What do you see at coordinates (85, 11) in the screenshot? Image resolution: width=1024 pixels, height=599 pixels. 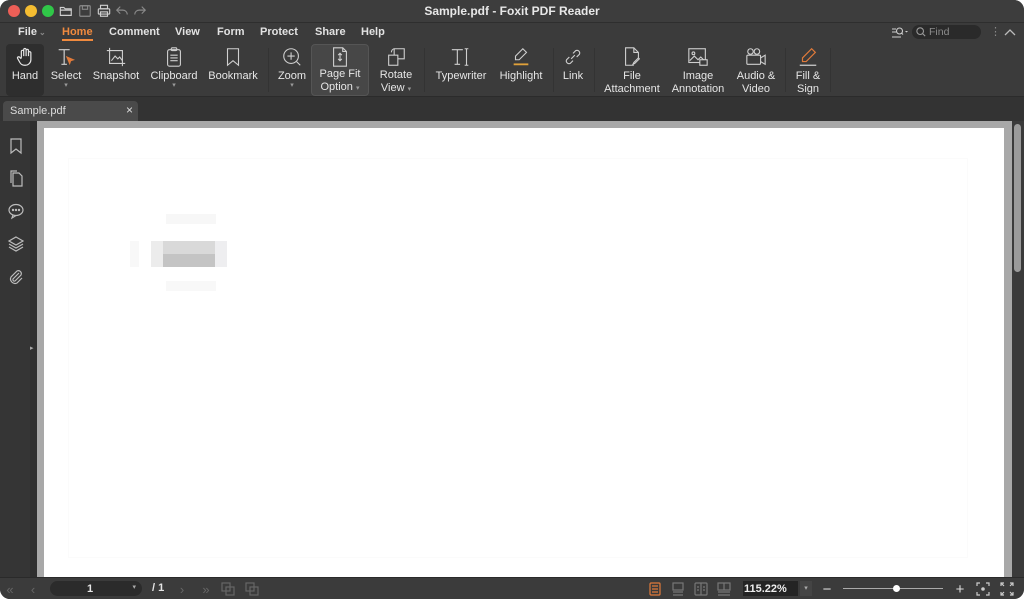 I see `save-button` at bounding box center [85, 11].